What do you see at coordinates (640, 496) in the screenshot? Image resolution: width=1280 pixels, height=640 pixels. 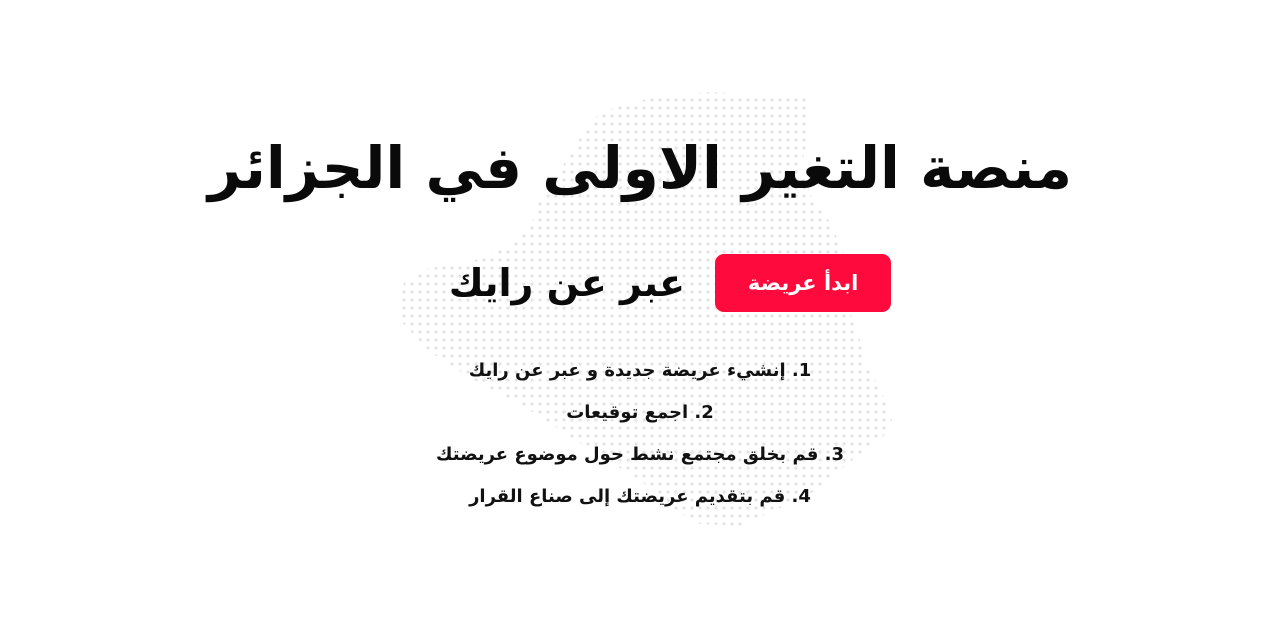 I see `step-item-4: 4. قم بتقديم عريضتك إلى صناع القرار` at bounding box center [640, 496].